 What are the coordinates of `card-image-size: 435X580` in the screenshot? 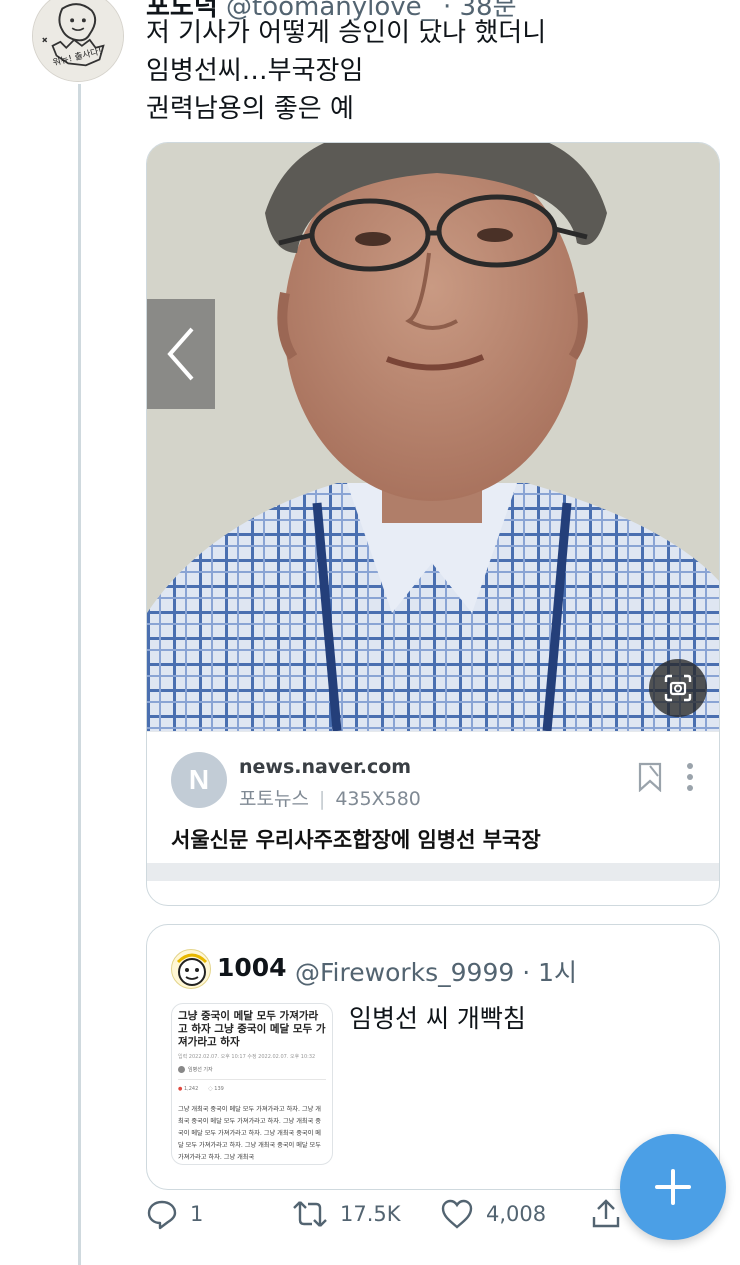 It's located at (378, 799).